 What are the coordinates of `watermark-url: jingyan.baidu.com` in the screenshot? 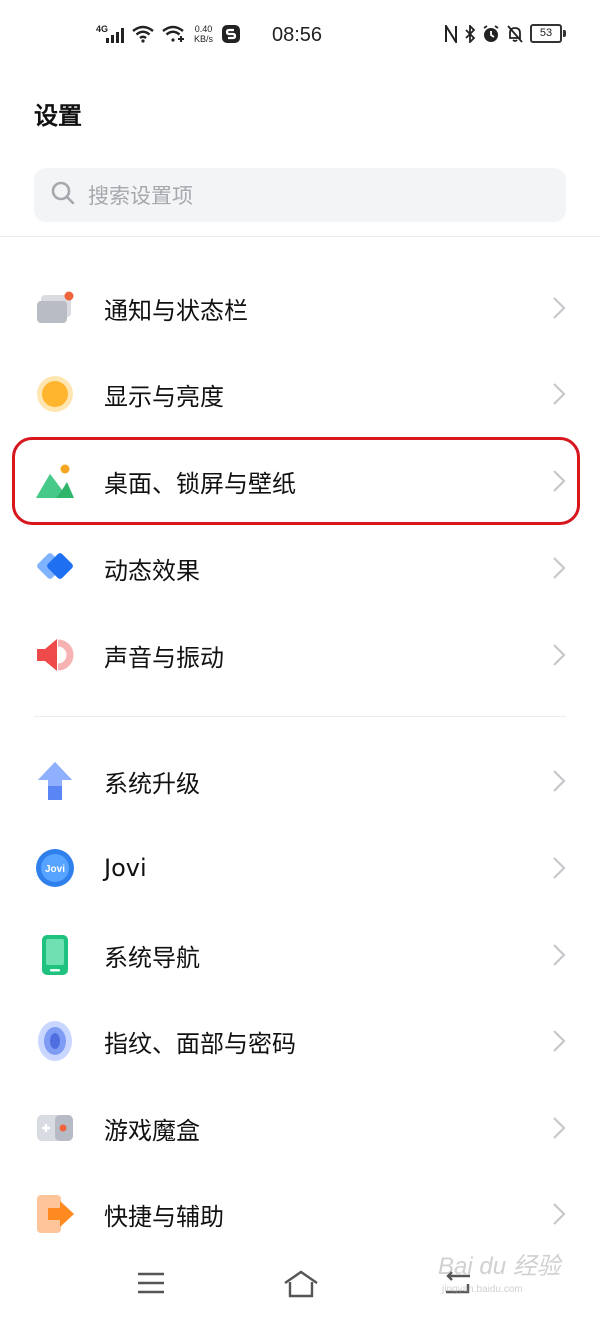 It's located at (482, 1289).